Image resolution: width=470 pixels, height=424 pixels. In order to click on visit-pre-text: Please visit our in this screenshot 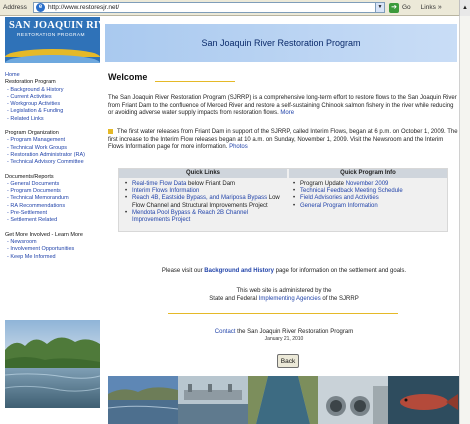, I will do `click(183, 271)`.